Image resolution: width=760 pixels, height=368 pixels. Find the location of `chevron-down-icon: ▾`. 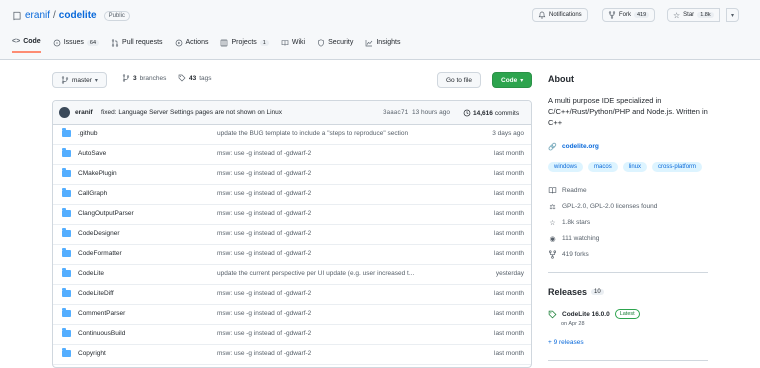

chevron-down-icon: ▾ is located at coordinates (96, 80).